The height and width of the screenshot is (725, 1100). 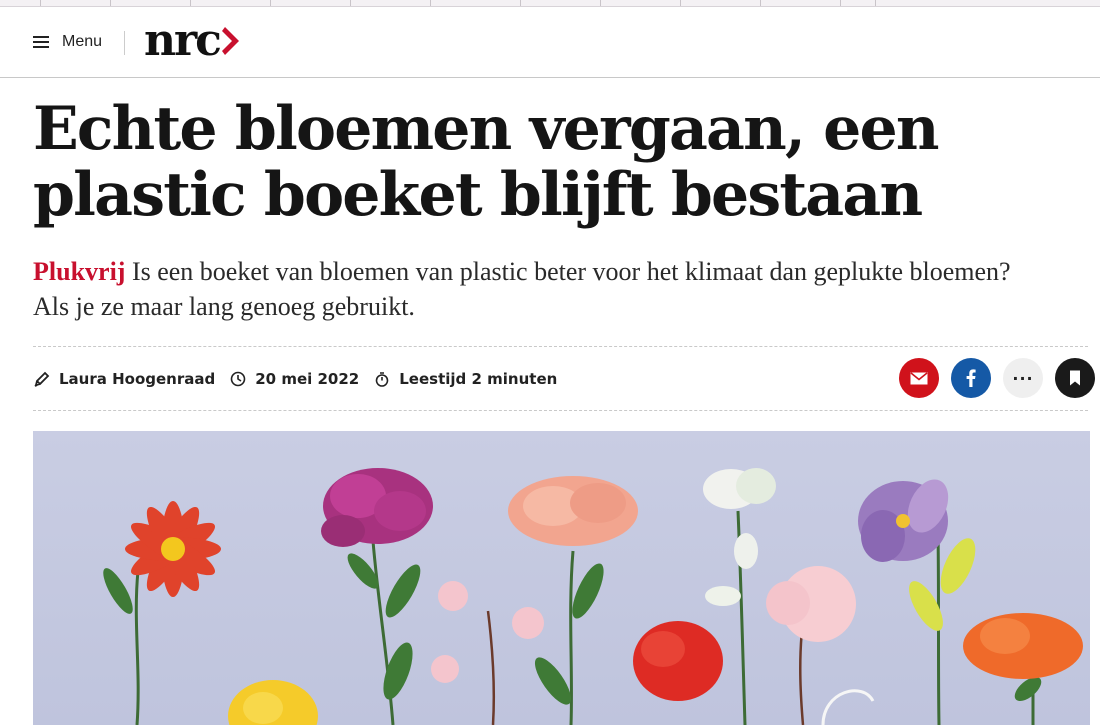 What do you see at coordinates (550, 42) in the screenshot?
I see `site-header: Menu nrc` at bounding box center [550, 42].